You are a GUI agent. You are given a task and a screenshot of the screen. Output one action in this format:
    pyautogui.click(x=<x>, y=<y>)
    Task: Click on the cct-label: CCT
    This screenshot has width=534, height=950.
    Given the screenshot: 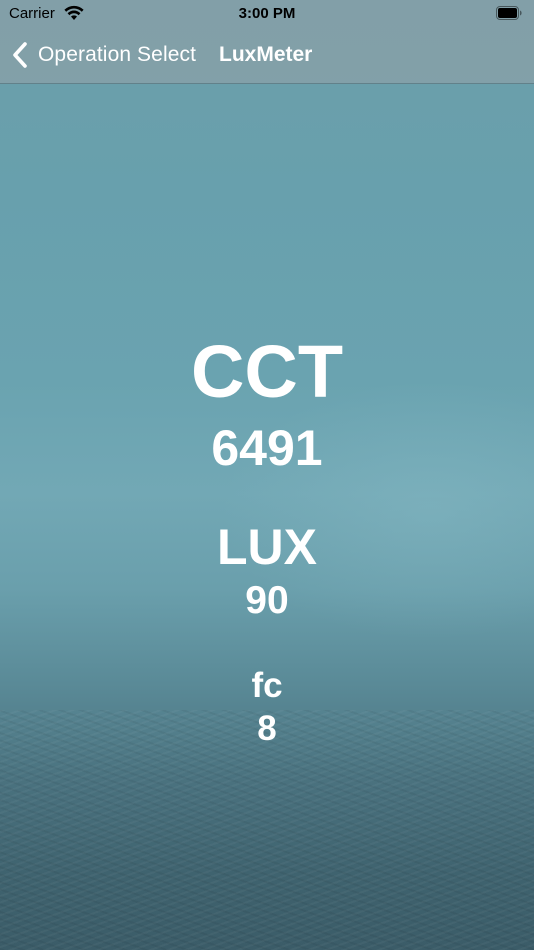 What is the action you would take?
    pyautogui.click(x=267, y=371)
    